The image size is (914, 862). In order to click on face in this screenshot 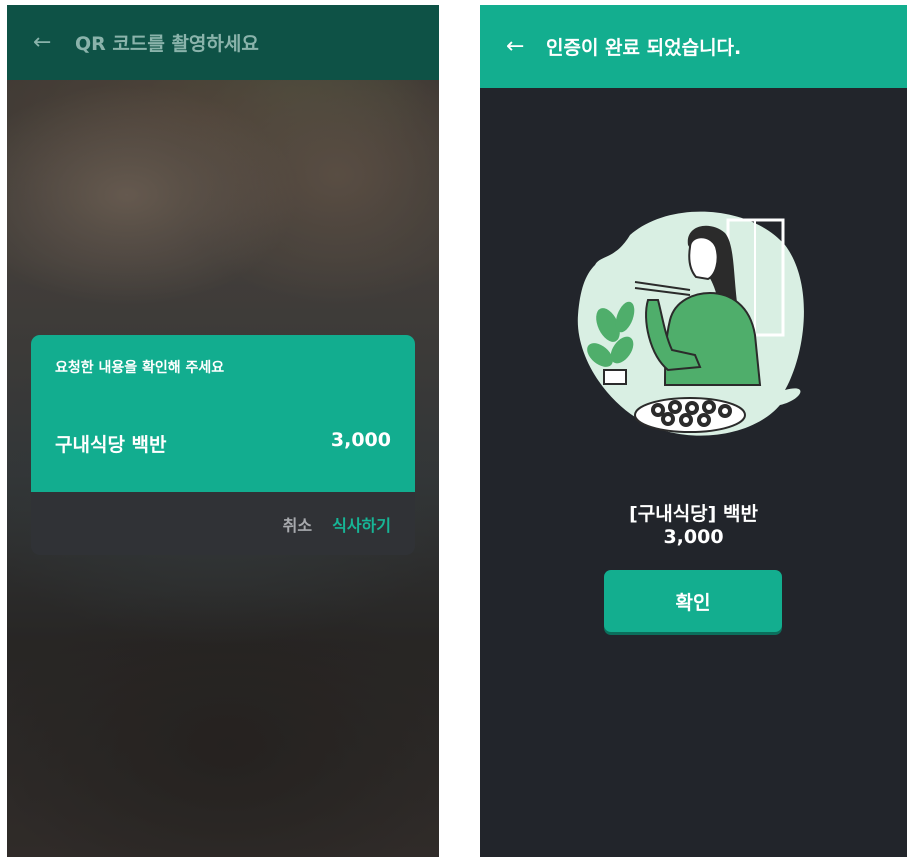, I will do `click(703, 258)`.